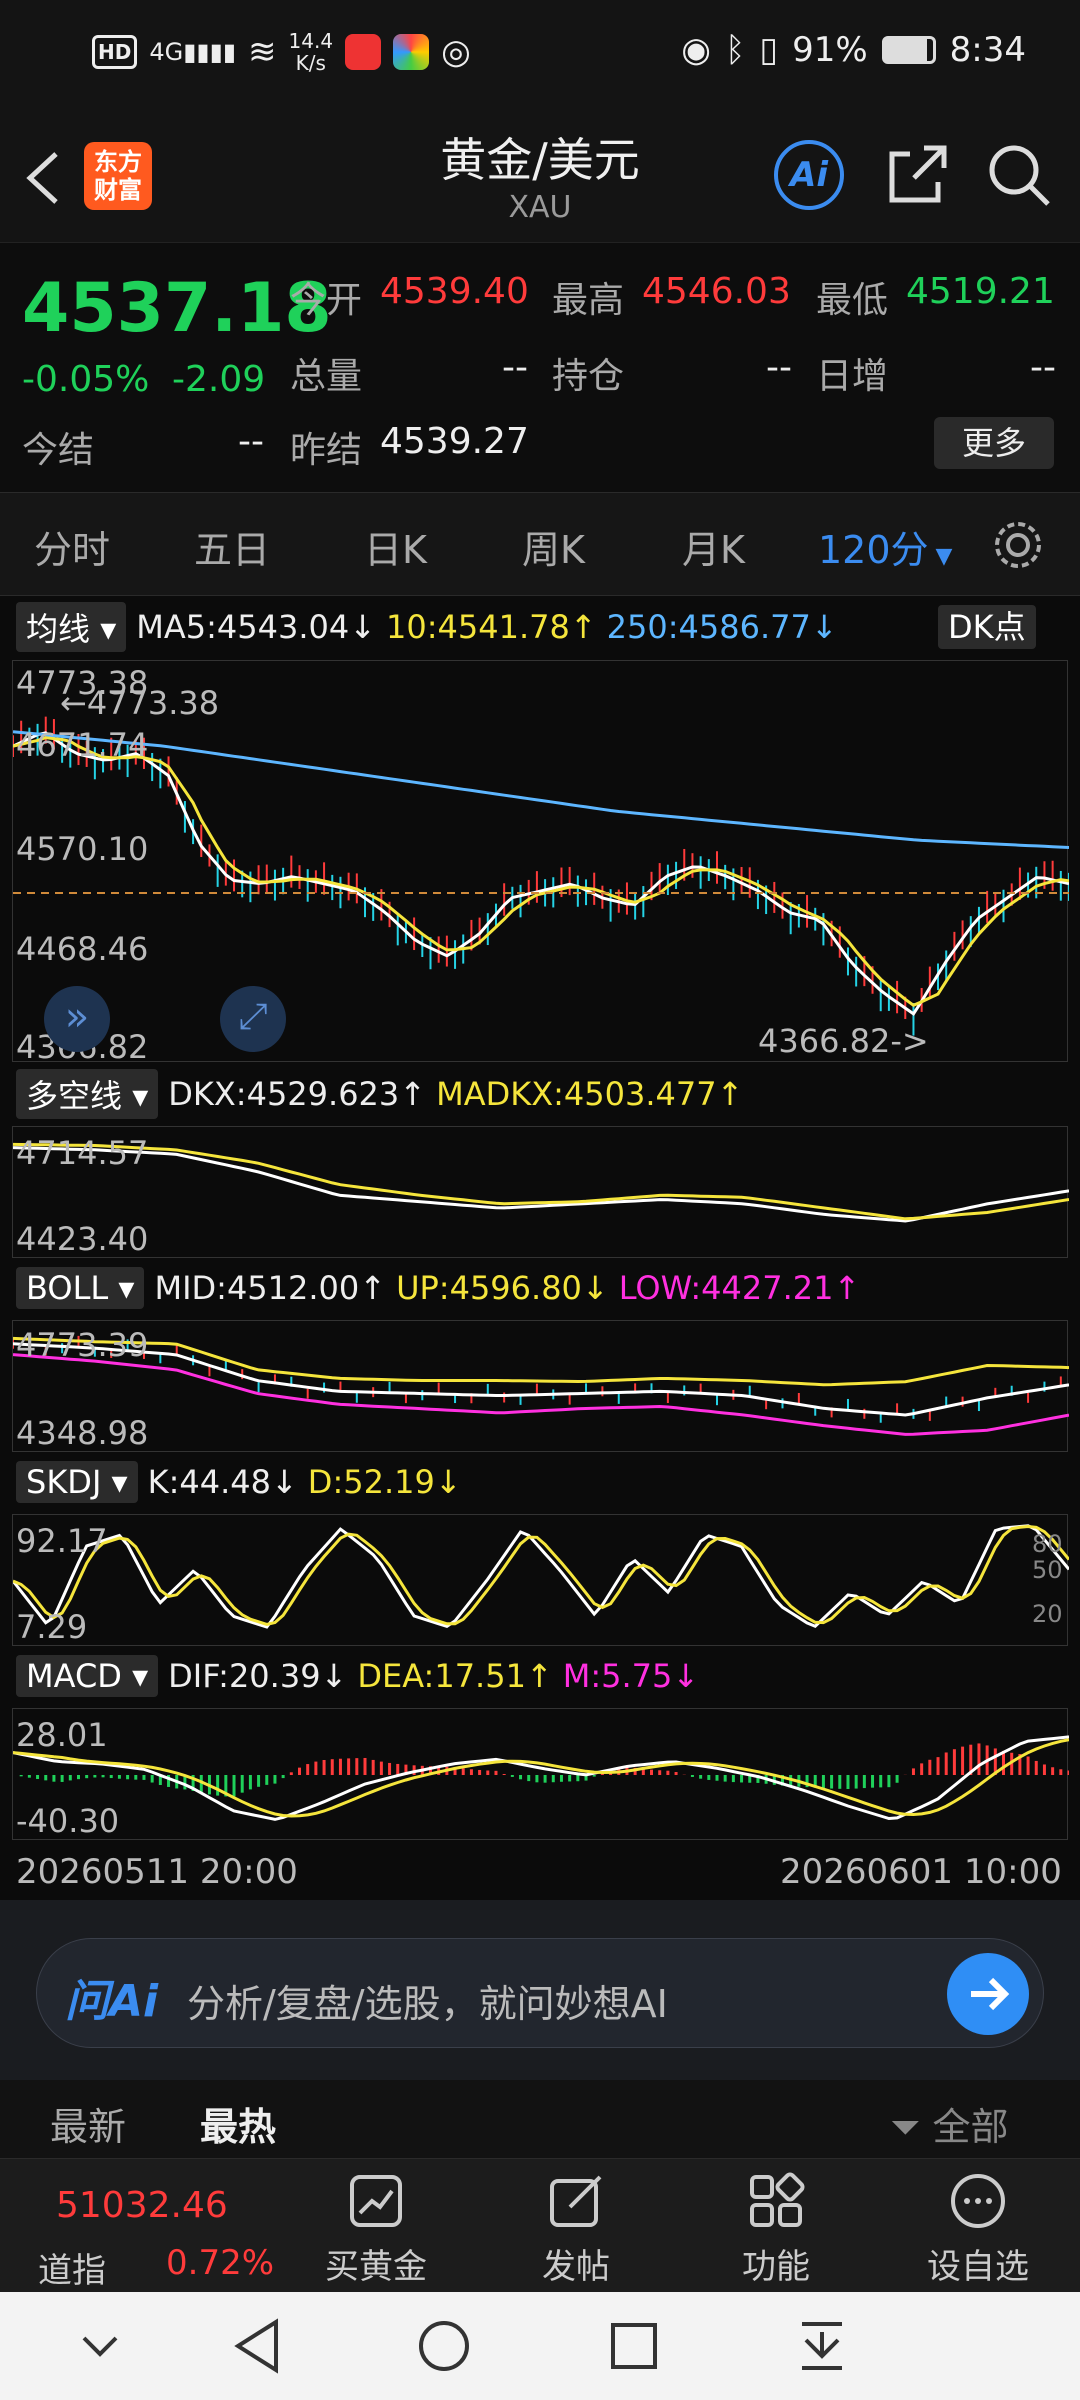 The height and width of the screenshot is (2400, 1080). What do you see at coordinates (68, 1821) in the screenshot?
I see `macd-axis-label: -40.30` at bounding box center [68, 1821].